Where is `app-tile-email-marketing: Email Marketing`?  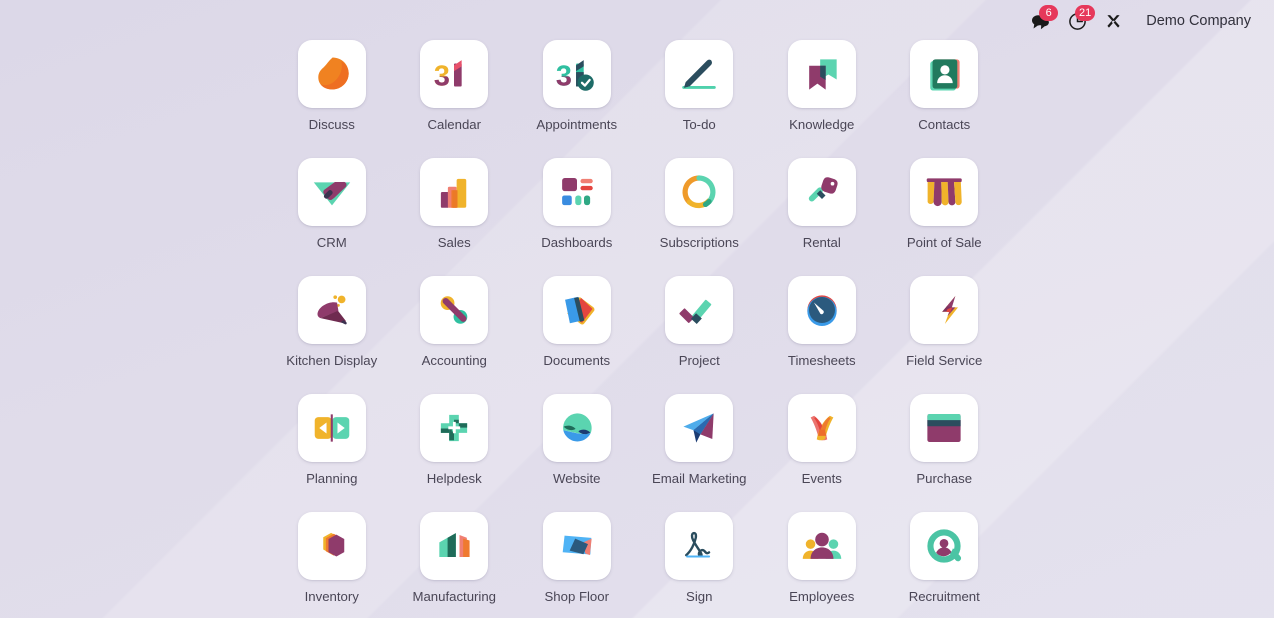 app-tile-email-marketing: Email Marketing is located at coordinates (699, 451).